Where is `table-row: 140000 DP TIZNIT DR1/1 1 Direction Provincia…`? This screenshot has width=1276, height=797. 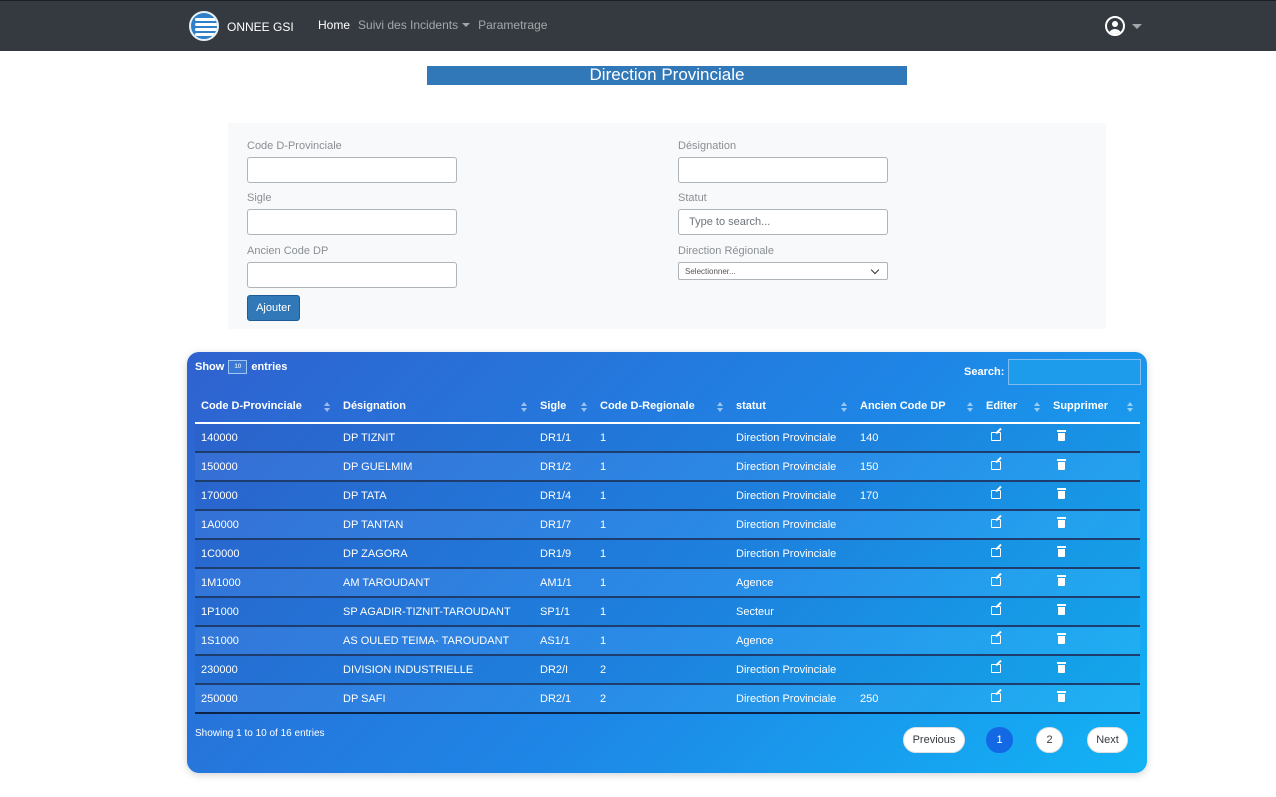
table-row: 140000 DP TIZNIT DR1/1 1 Direction Provincia… is located at coordinates (667, 438).